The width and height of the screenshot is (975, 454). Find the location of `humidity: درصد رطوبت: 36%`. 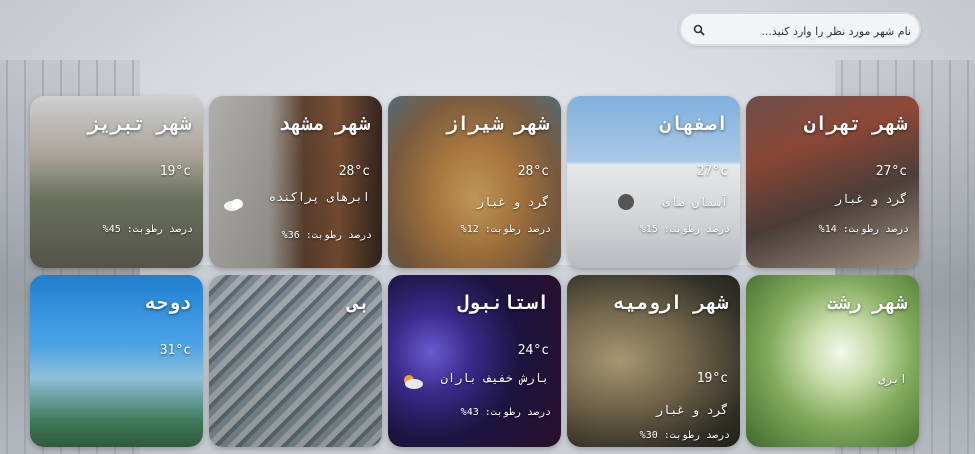

humidity: درصد رطوبت: 36% is located at coordinates (326, 235).